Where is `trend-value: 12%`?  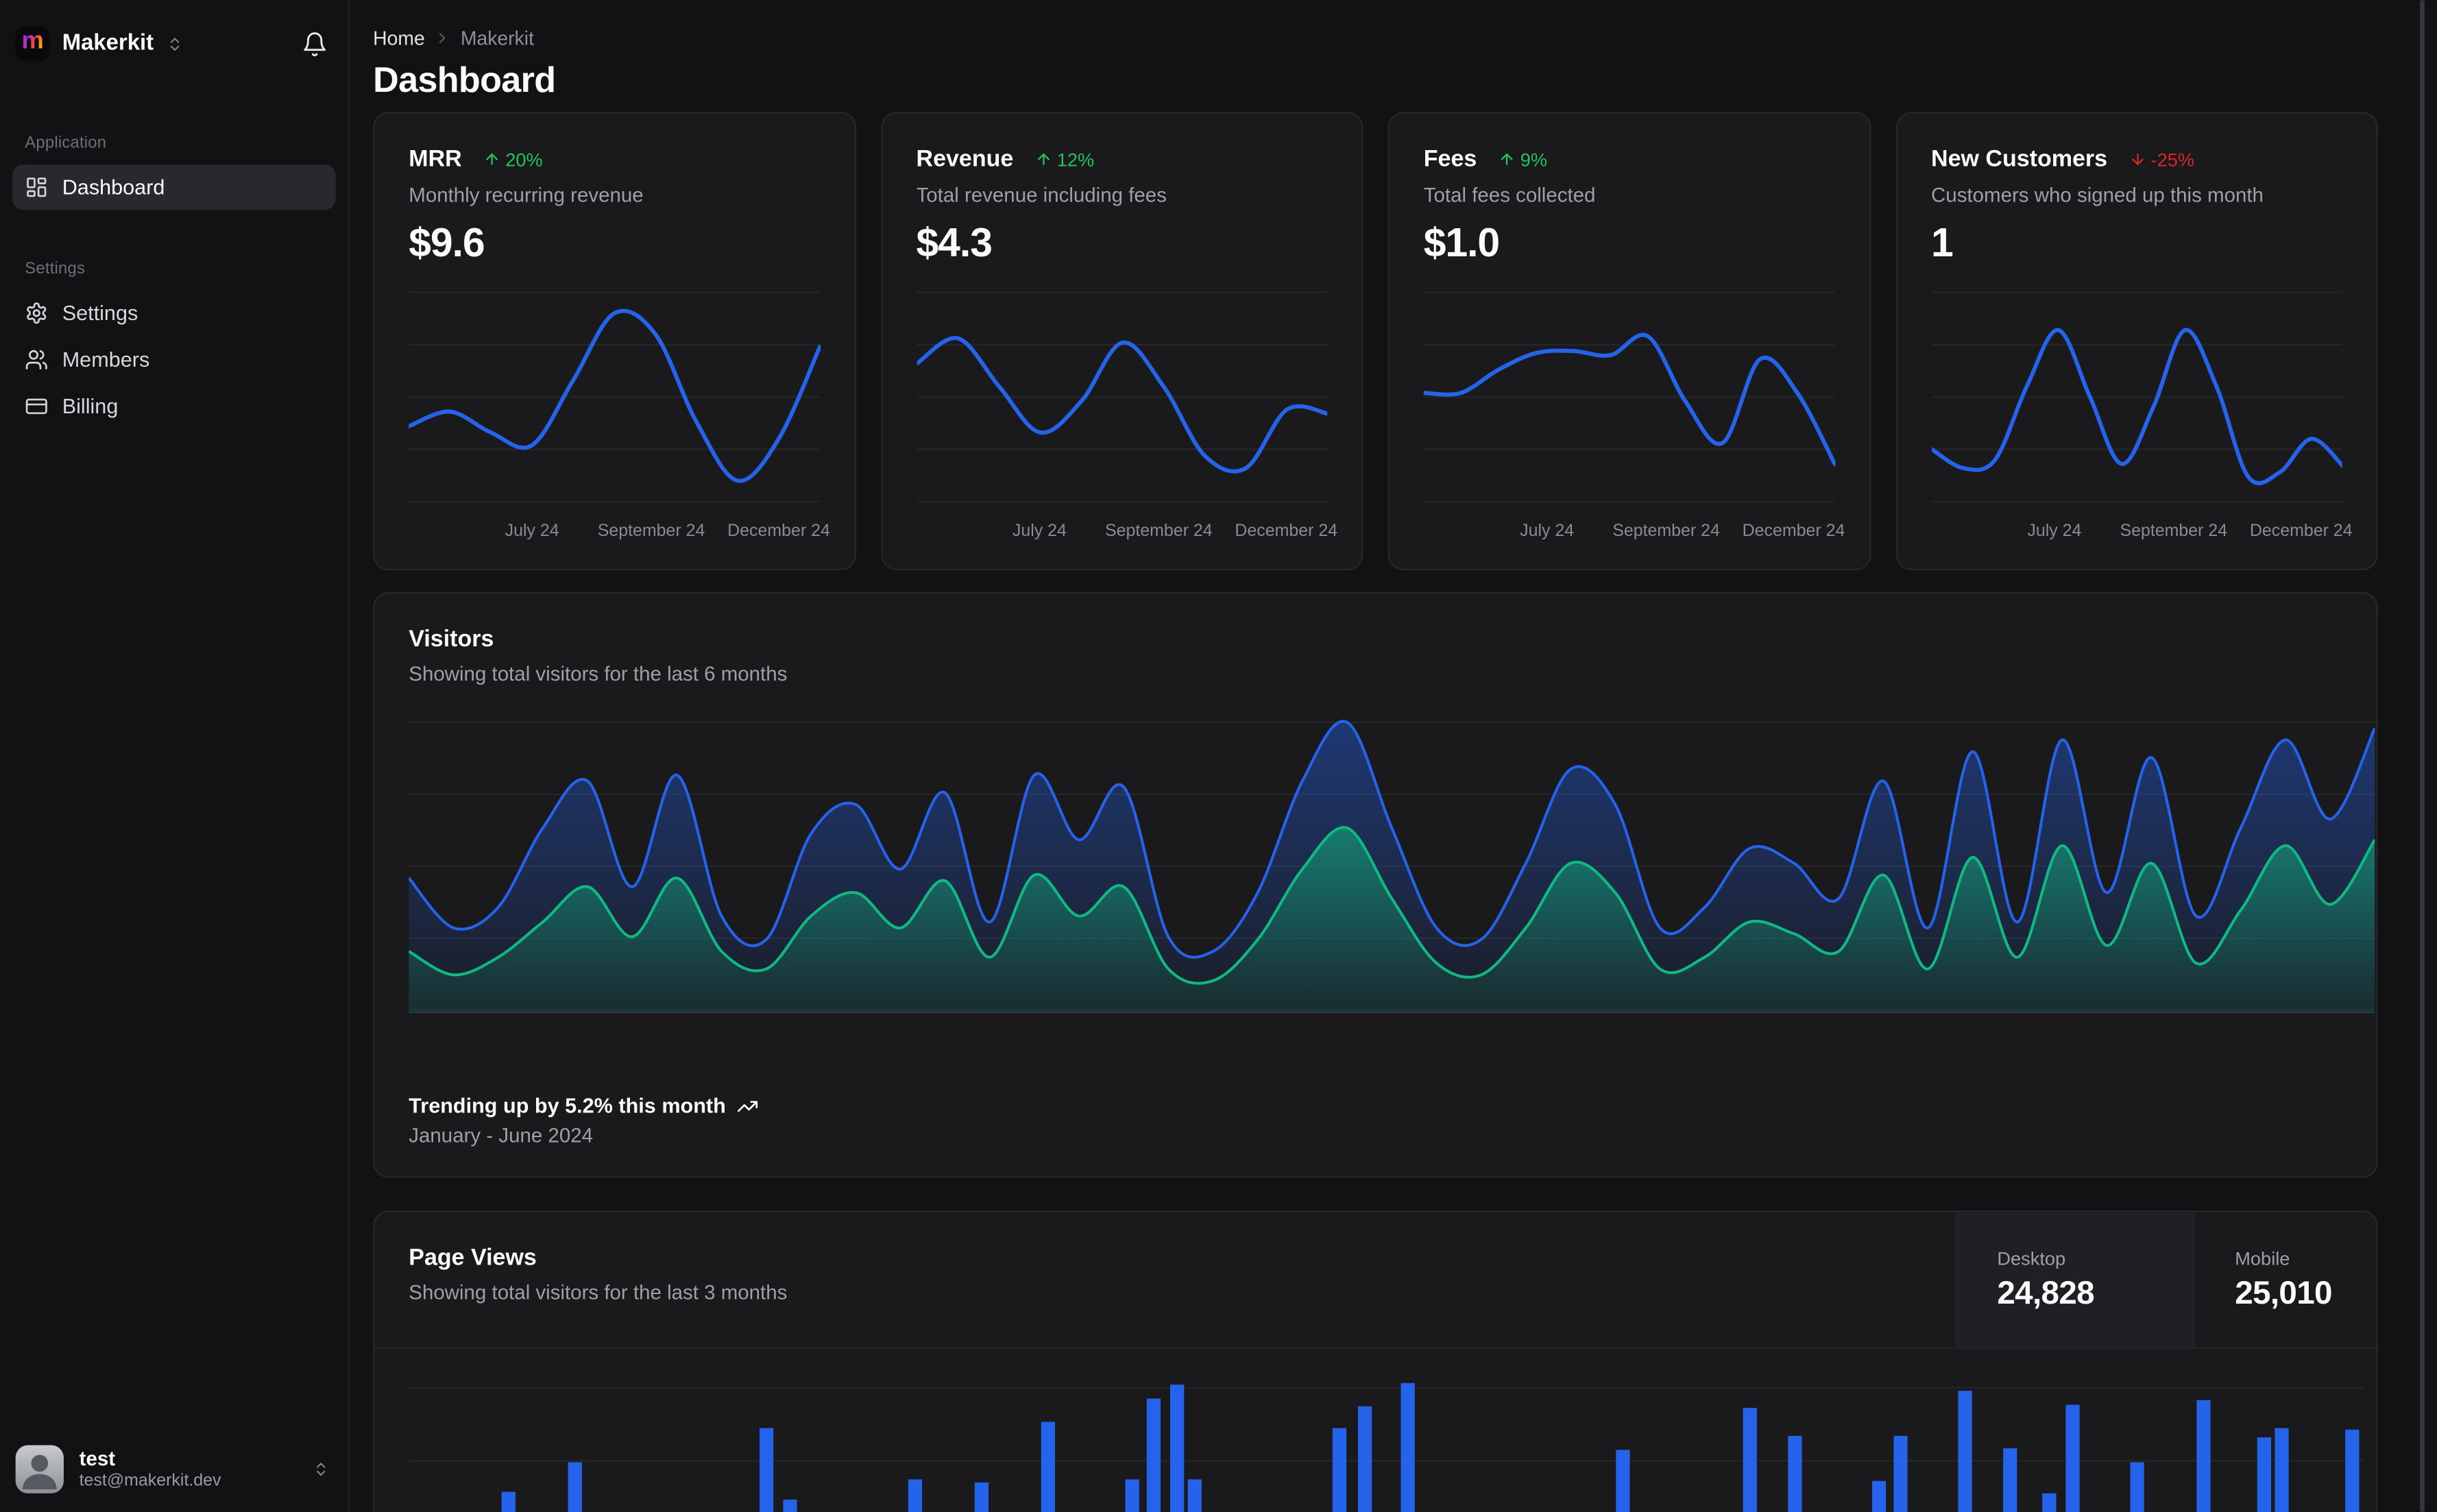
trend-value: 12% is located at coordinates (1075, 160).